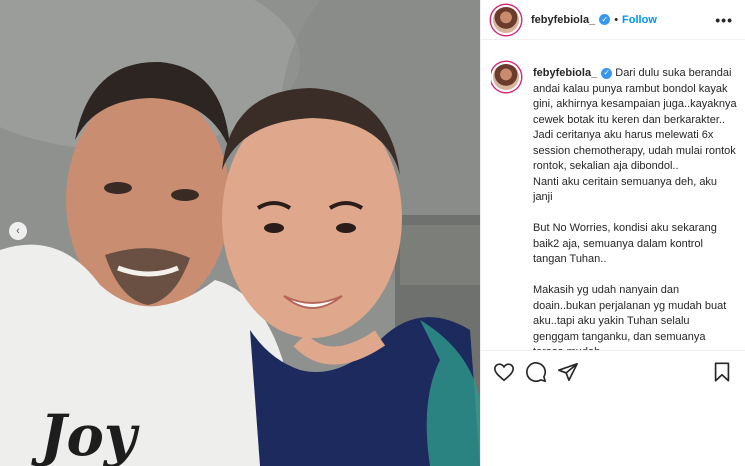 The height and width of the screenshot is (466, 745). I want to click on author-username: febyfebiola_, so click(563, 20).